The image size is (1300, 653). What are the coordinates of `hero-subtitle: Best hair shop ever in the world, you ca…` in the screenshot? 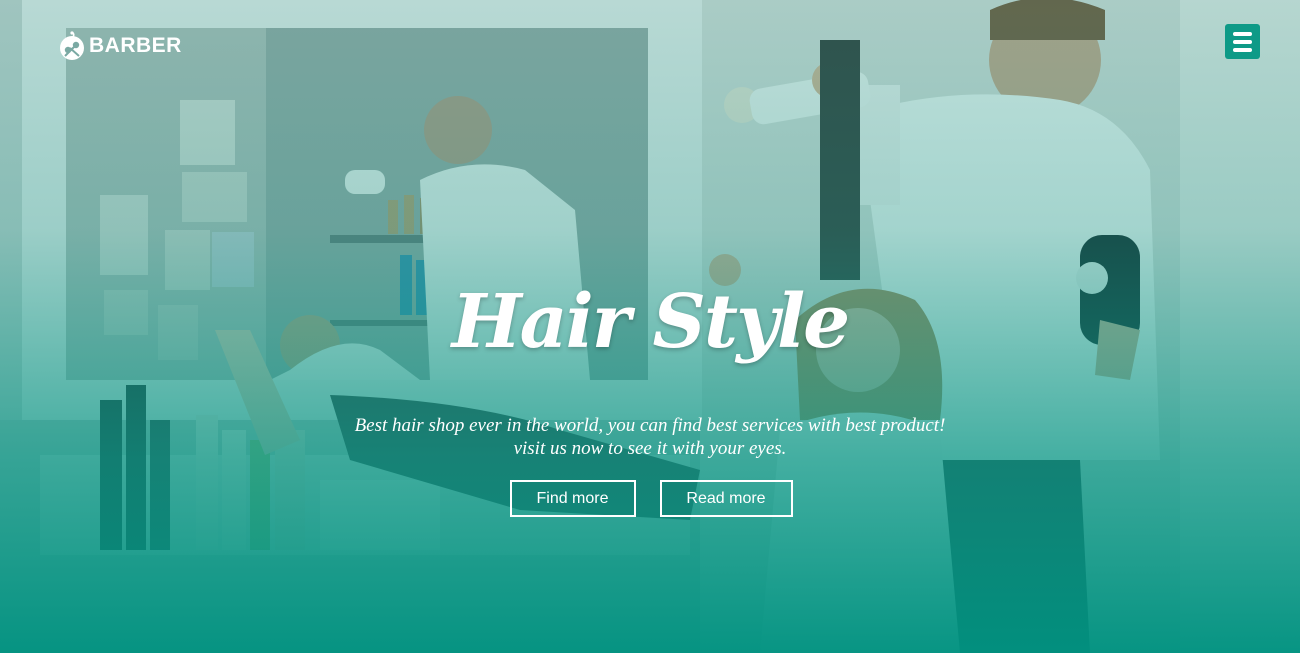 It's located at (650, 437).